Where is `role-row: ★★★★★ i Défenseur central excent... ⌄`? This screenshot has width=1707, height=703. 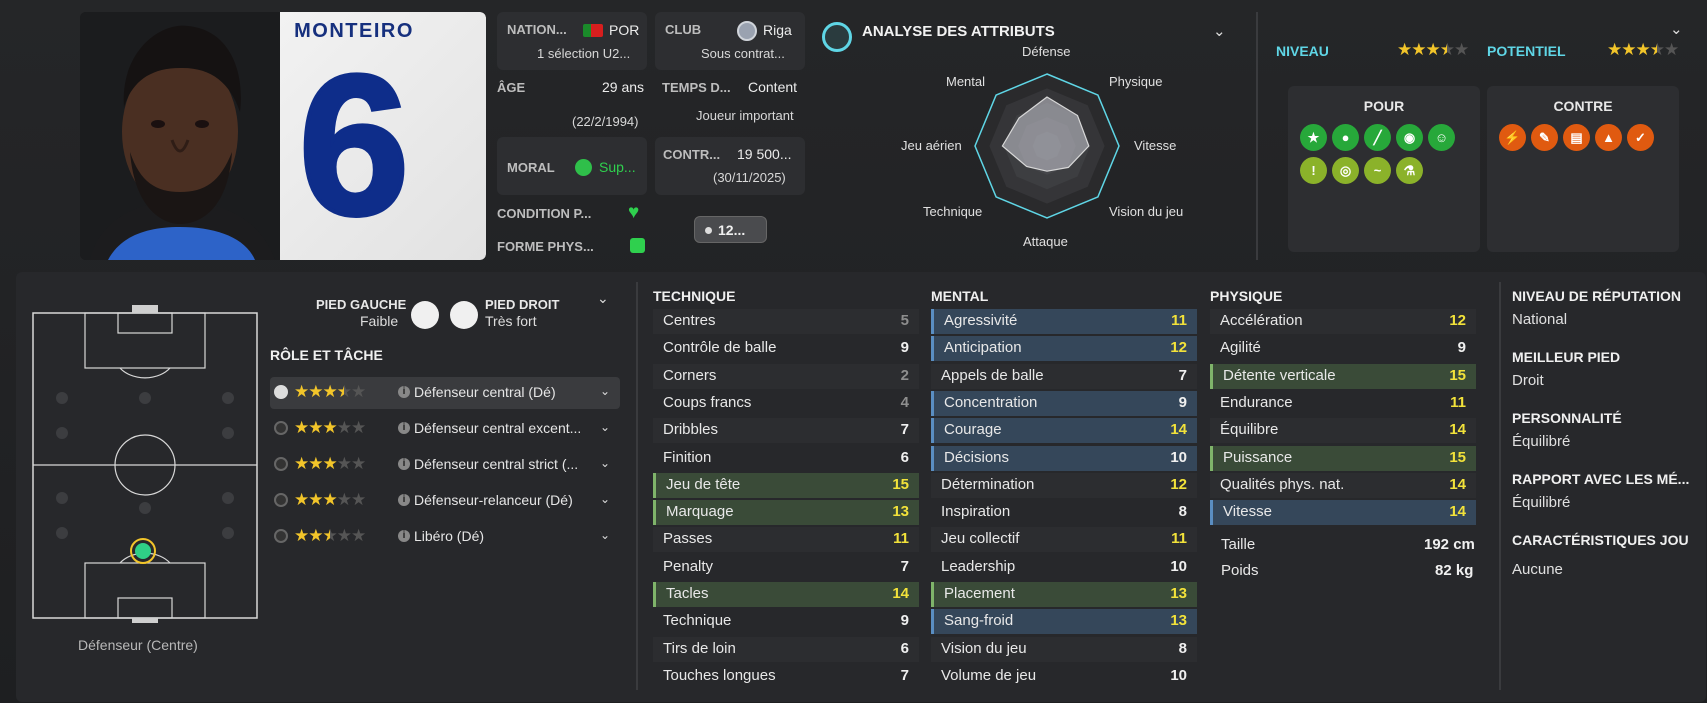 role-row: ★★★★★ i Défenseur central excent... ⌄ is located at coordinates (445, 429).